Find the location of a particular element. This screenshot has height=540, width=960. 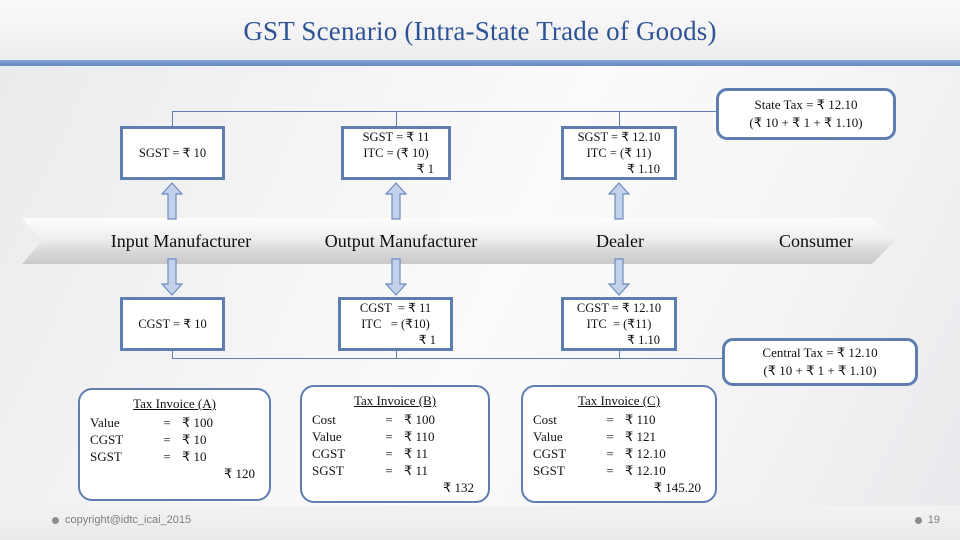

invoice-a-row: Value = ₹ 100 is located at coordinates (174, 422).